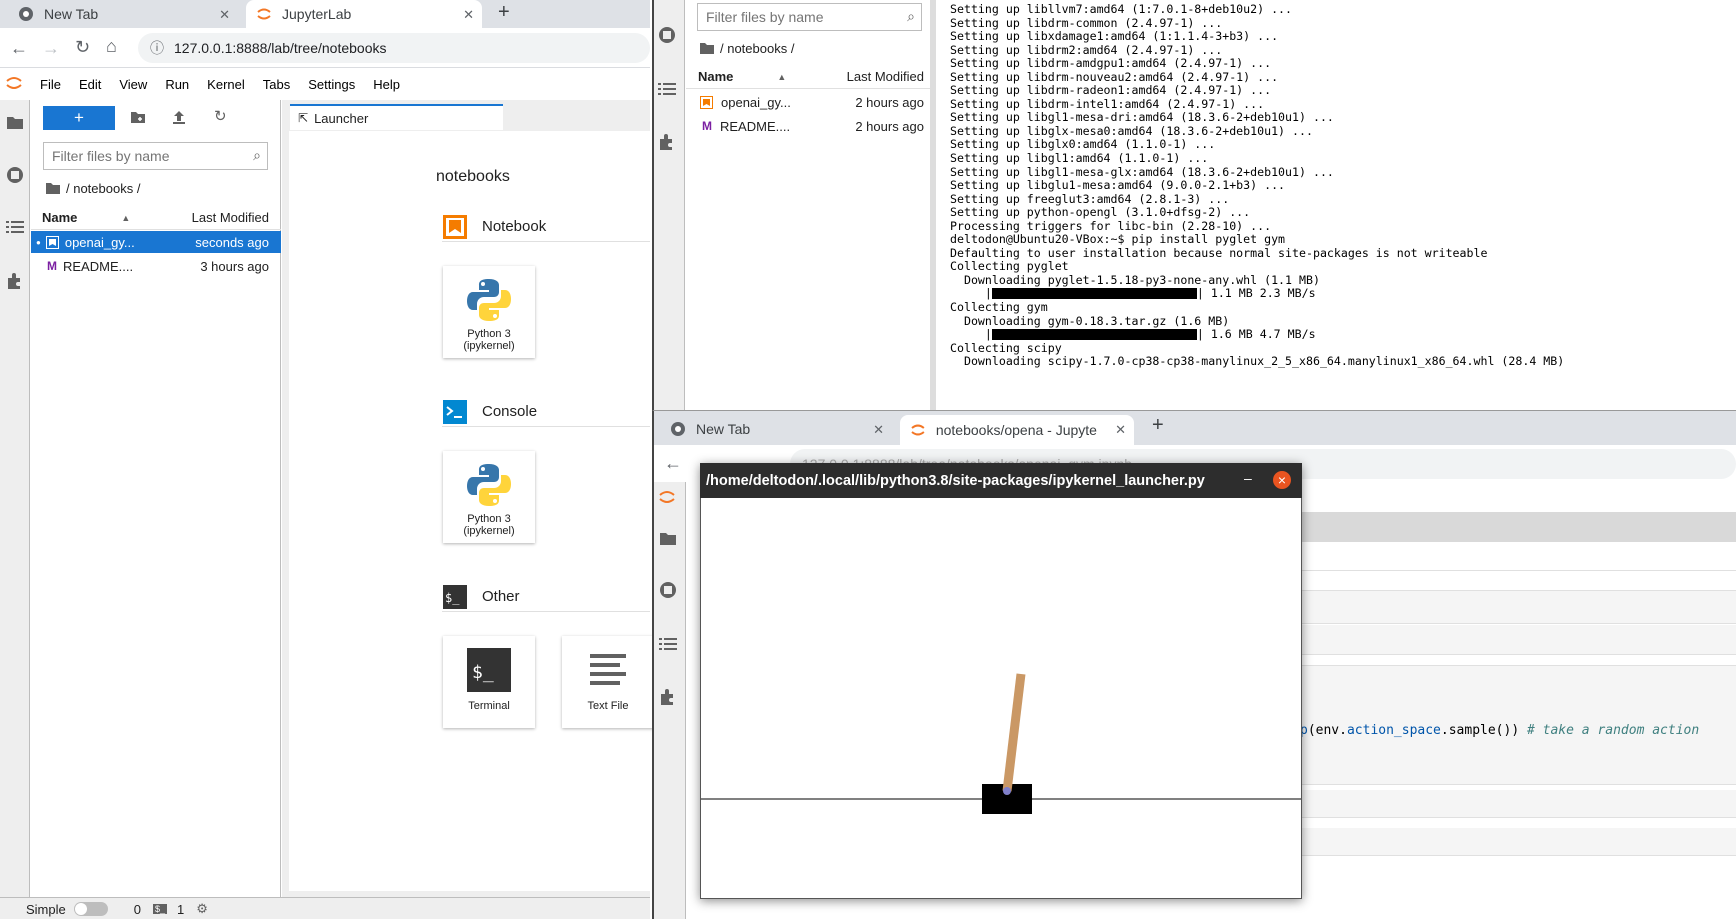 Image resolution: width=1736 pixels, height=919 pixels. I want to click on breadcrumb: / notebooks /, so click(93, 188).